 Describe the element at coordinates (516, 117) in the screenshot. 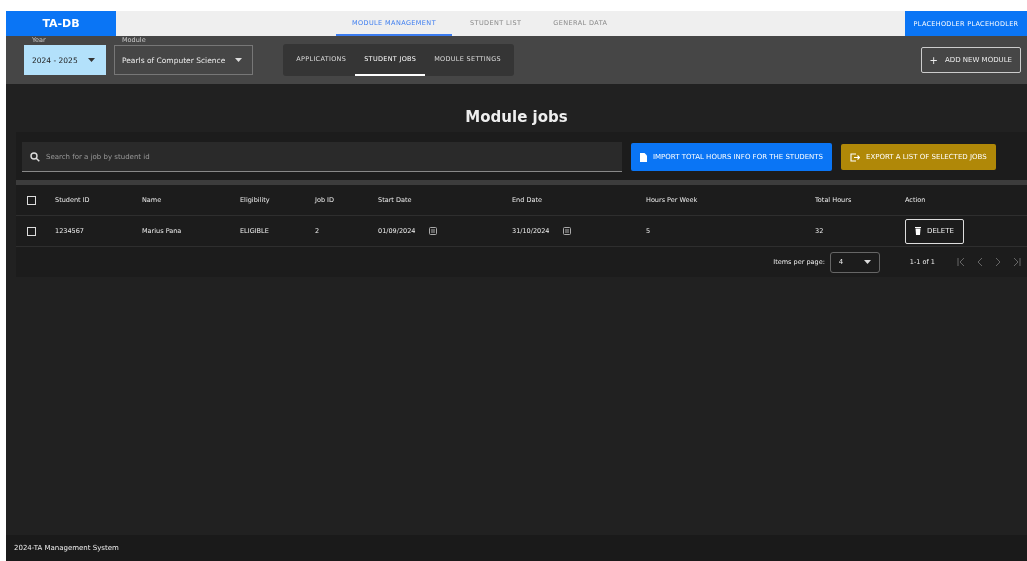

I see `page-title: Module jobs` at that location.